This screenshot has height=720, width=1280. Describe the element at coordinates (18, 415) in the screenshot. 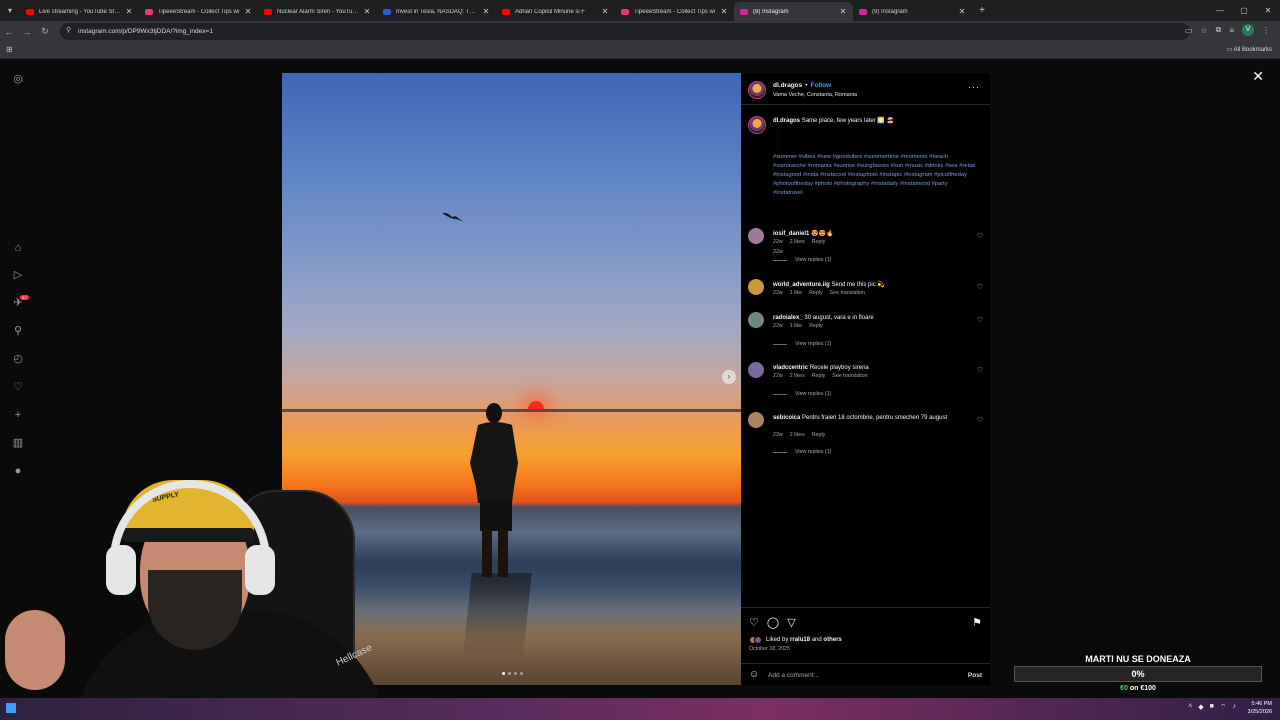

I see `create-icon: +` at that location.